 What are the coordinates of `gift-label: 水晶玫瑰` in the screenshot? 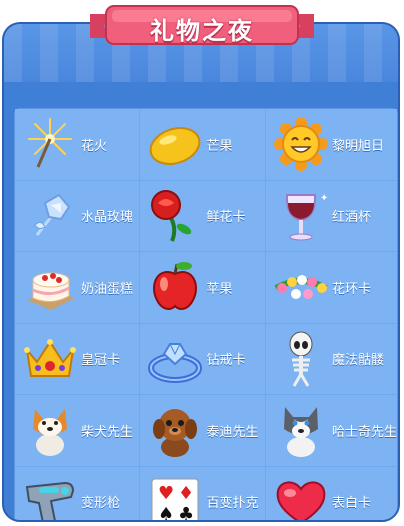 It's located at (107, 218).